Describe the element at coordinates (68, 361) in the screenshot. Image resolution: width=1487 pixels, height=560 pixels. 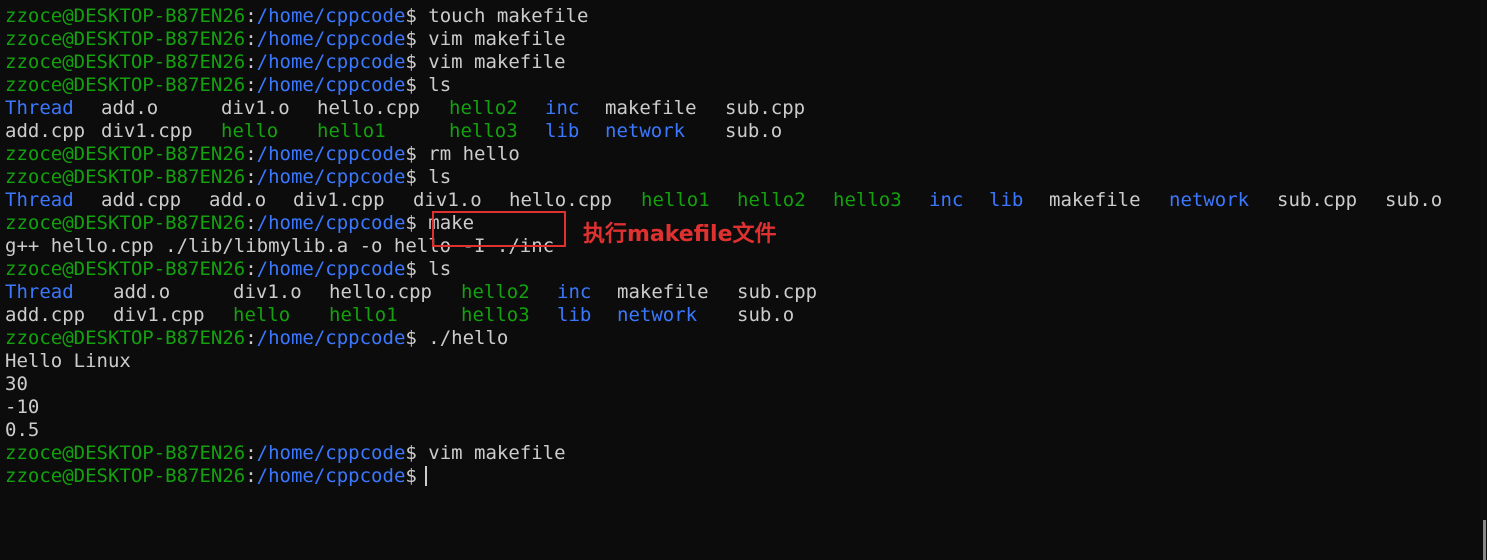
I see `program-output-line: Hello Linux` at that location.